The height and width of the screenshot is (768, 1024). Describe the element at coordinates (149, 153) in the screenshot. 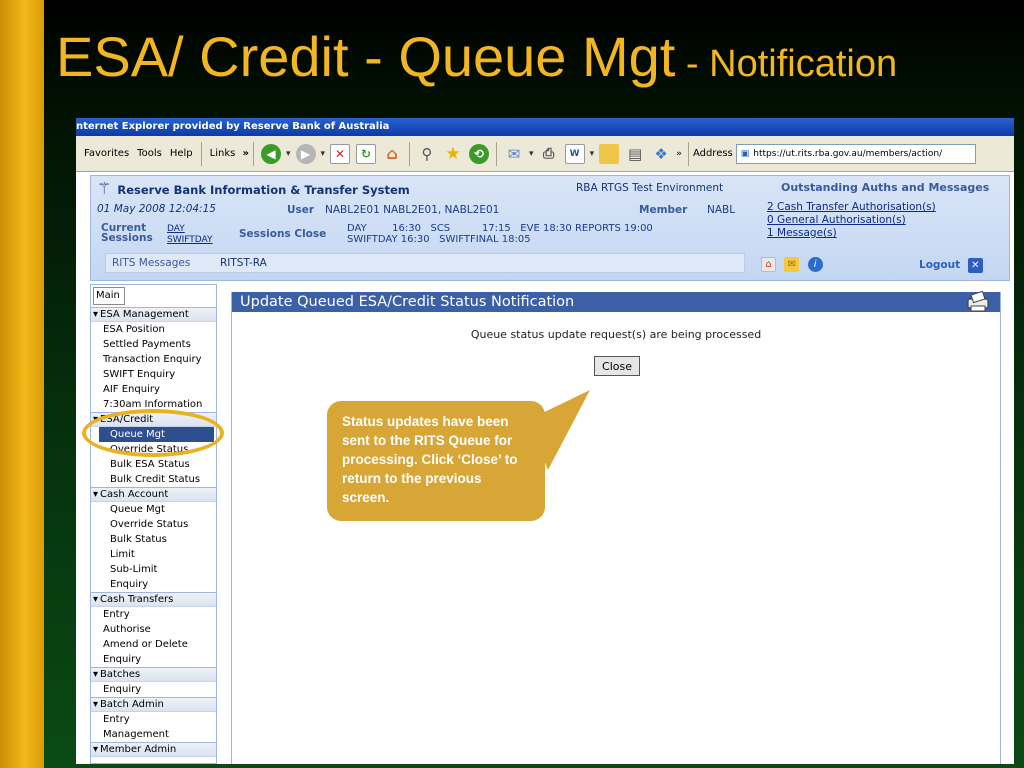

I see `tools-menu: Tools` at that location.